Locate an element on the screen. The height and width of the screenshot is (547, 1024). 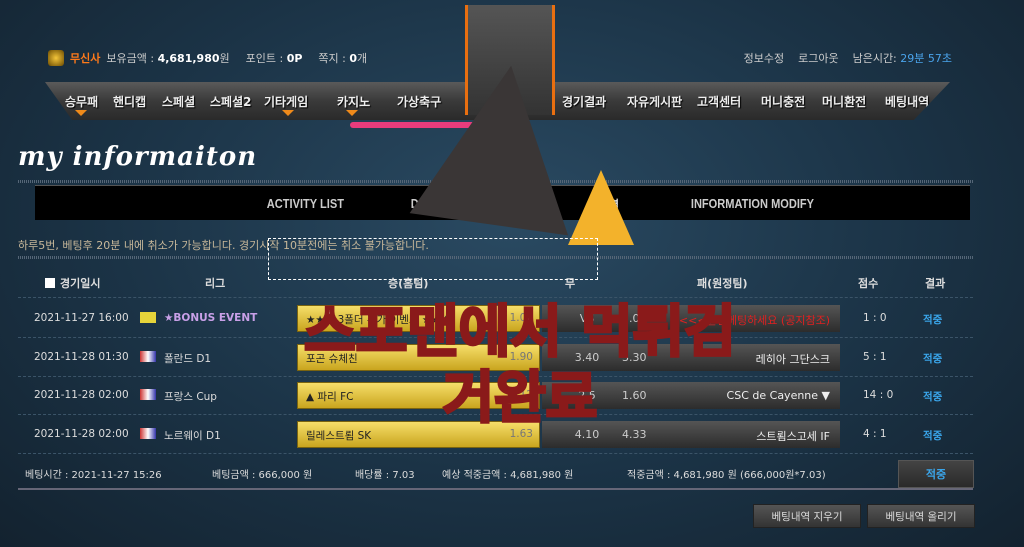
nickname: 무신사 is located at coordinates (85, 58).